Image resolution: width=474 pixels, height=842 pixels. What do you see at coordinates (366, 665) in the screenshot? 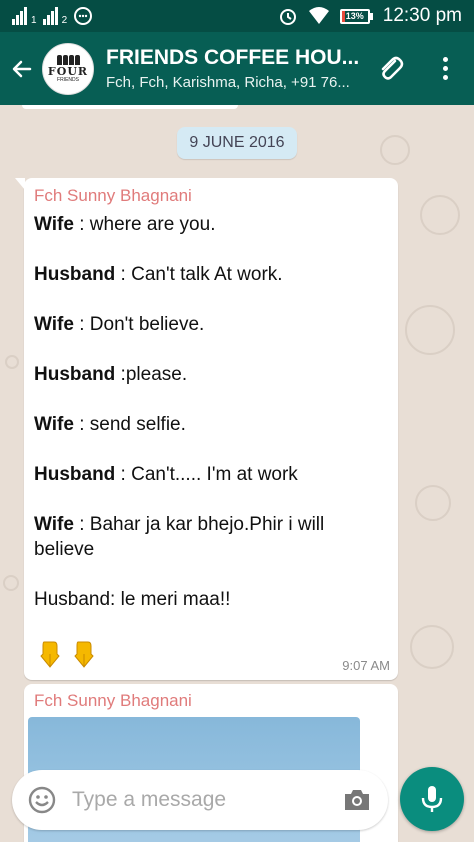
I see `message-time: 9:07 AM` at bounding box center [366, 665].